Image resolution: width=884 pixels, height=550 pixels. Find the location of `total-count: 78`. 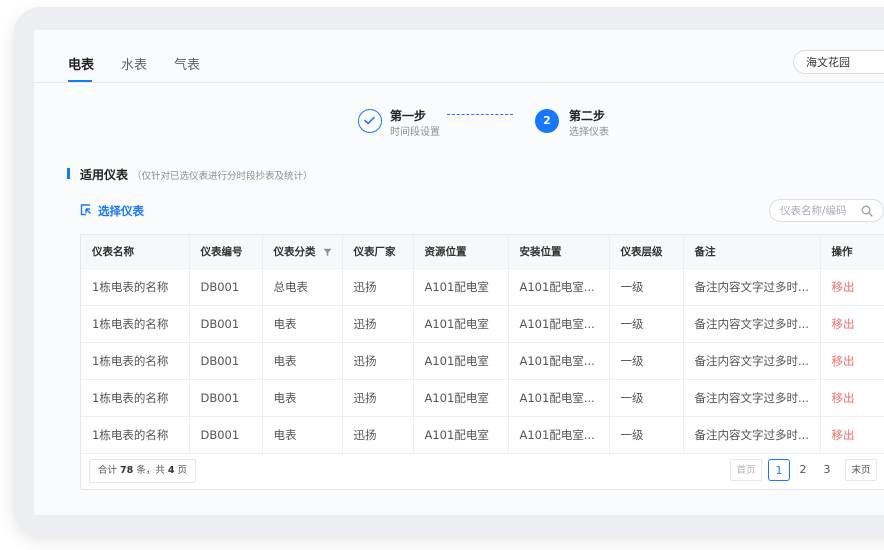

total-count: 78 is located at coordinates (127, 470).